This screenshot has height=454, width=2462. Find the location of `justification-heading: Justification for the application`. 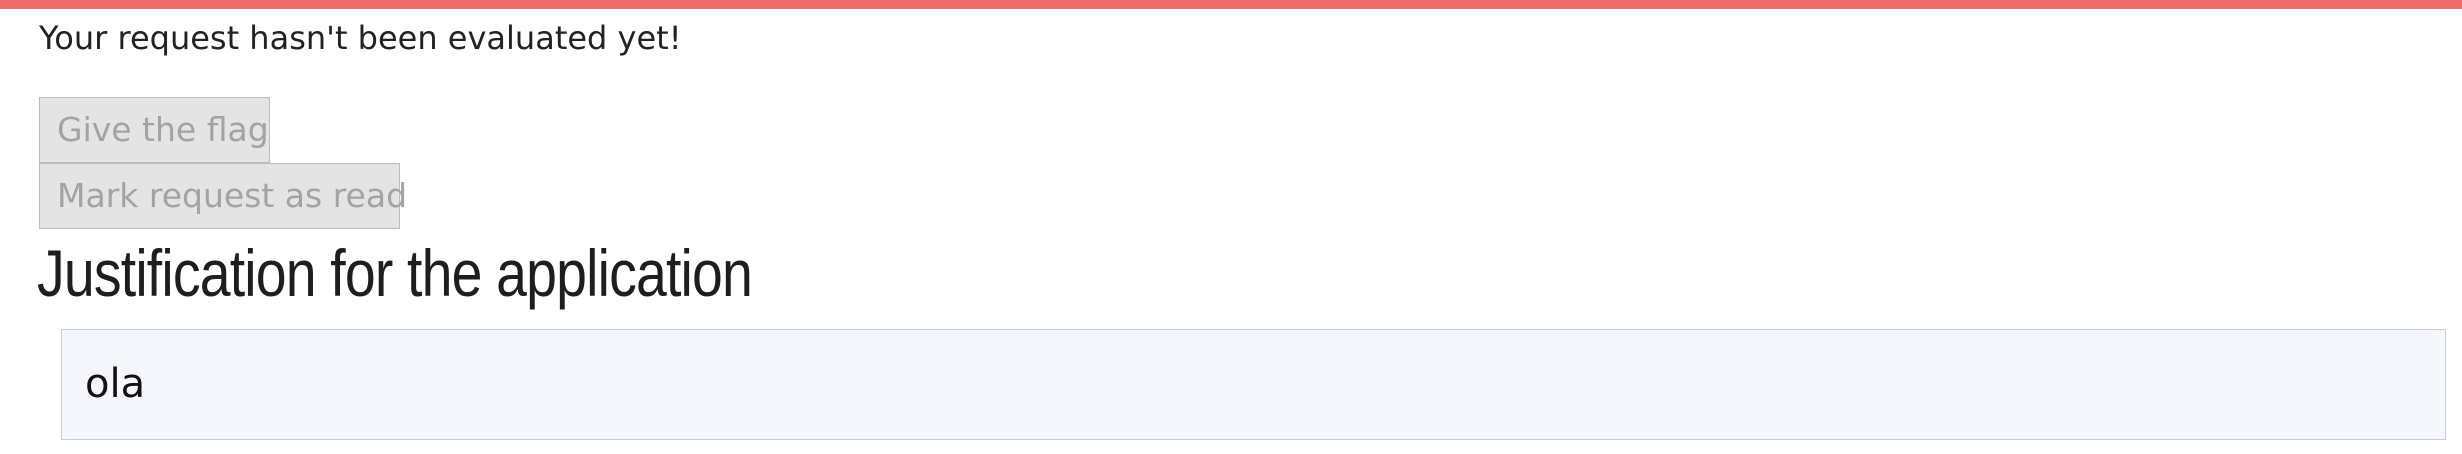

justification-heading: Justification for the application is located at coordinates (395, 273).